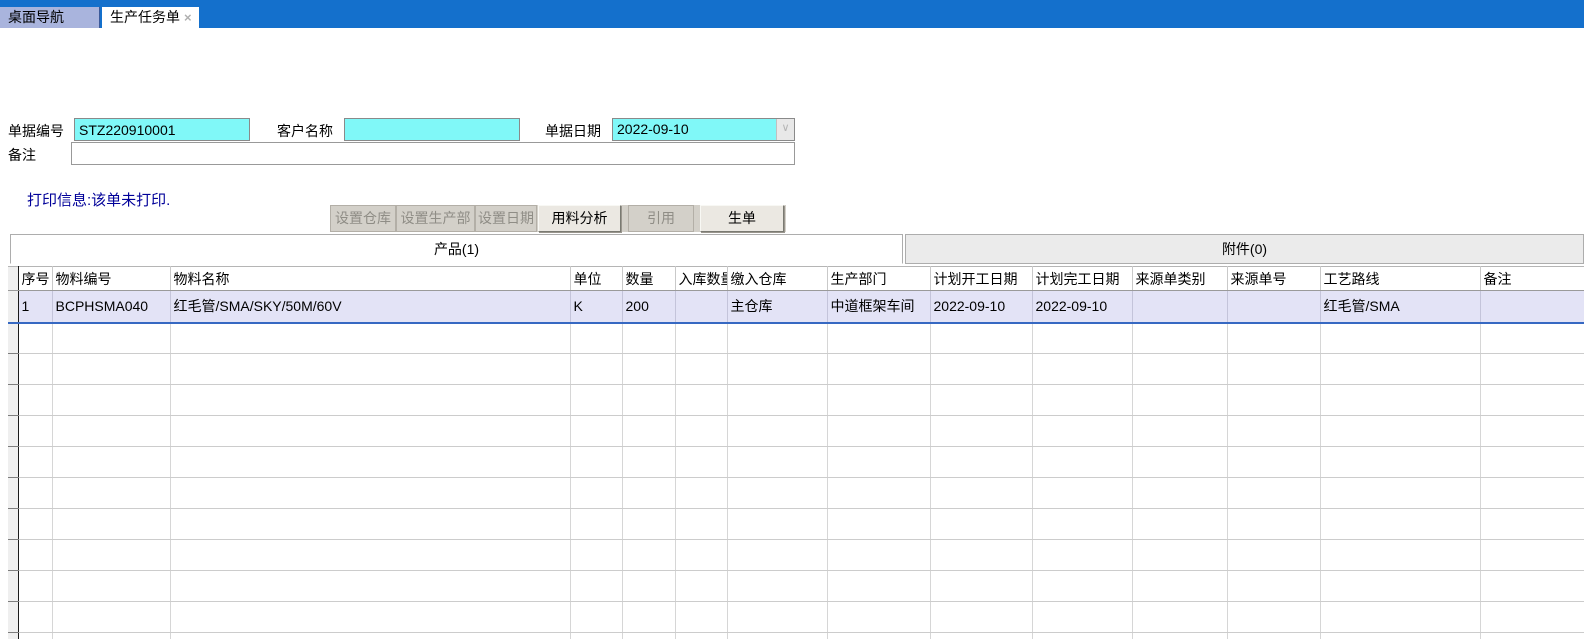 The image size is (1584, 639). I want to click on col-qty: 数量, so click(649, 278).